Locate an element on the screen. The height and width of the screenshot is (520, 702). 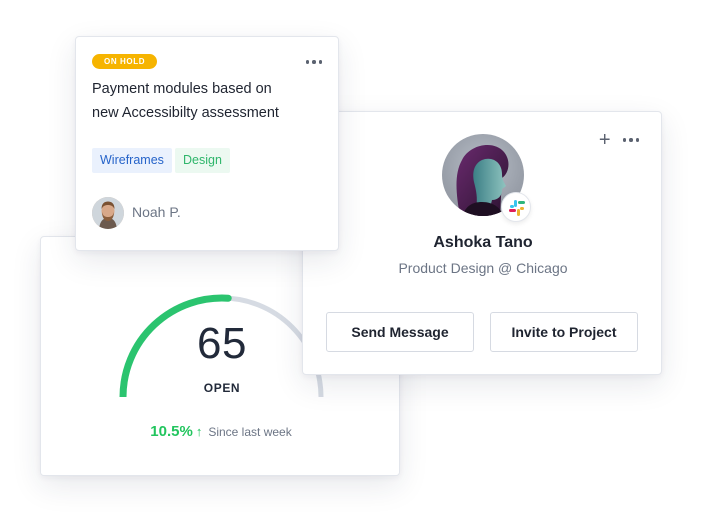
tag-wireframes: Wireframes is located at coordinates (132, 160).